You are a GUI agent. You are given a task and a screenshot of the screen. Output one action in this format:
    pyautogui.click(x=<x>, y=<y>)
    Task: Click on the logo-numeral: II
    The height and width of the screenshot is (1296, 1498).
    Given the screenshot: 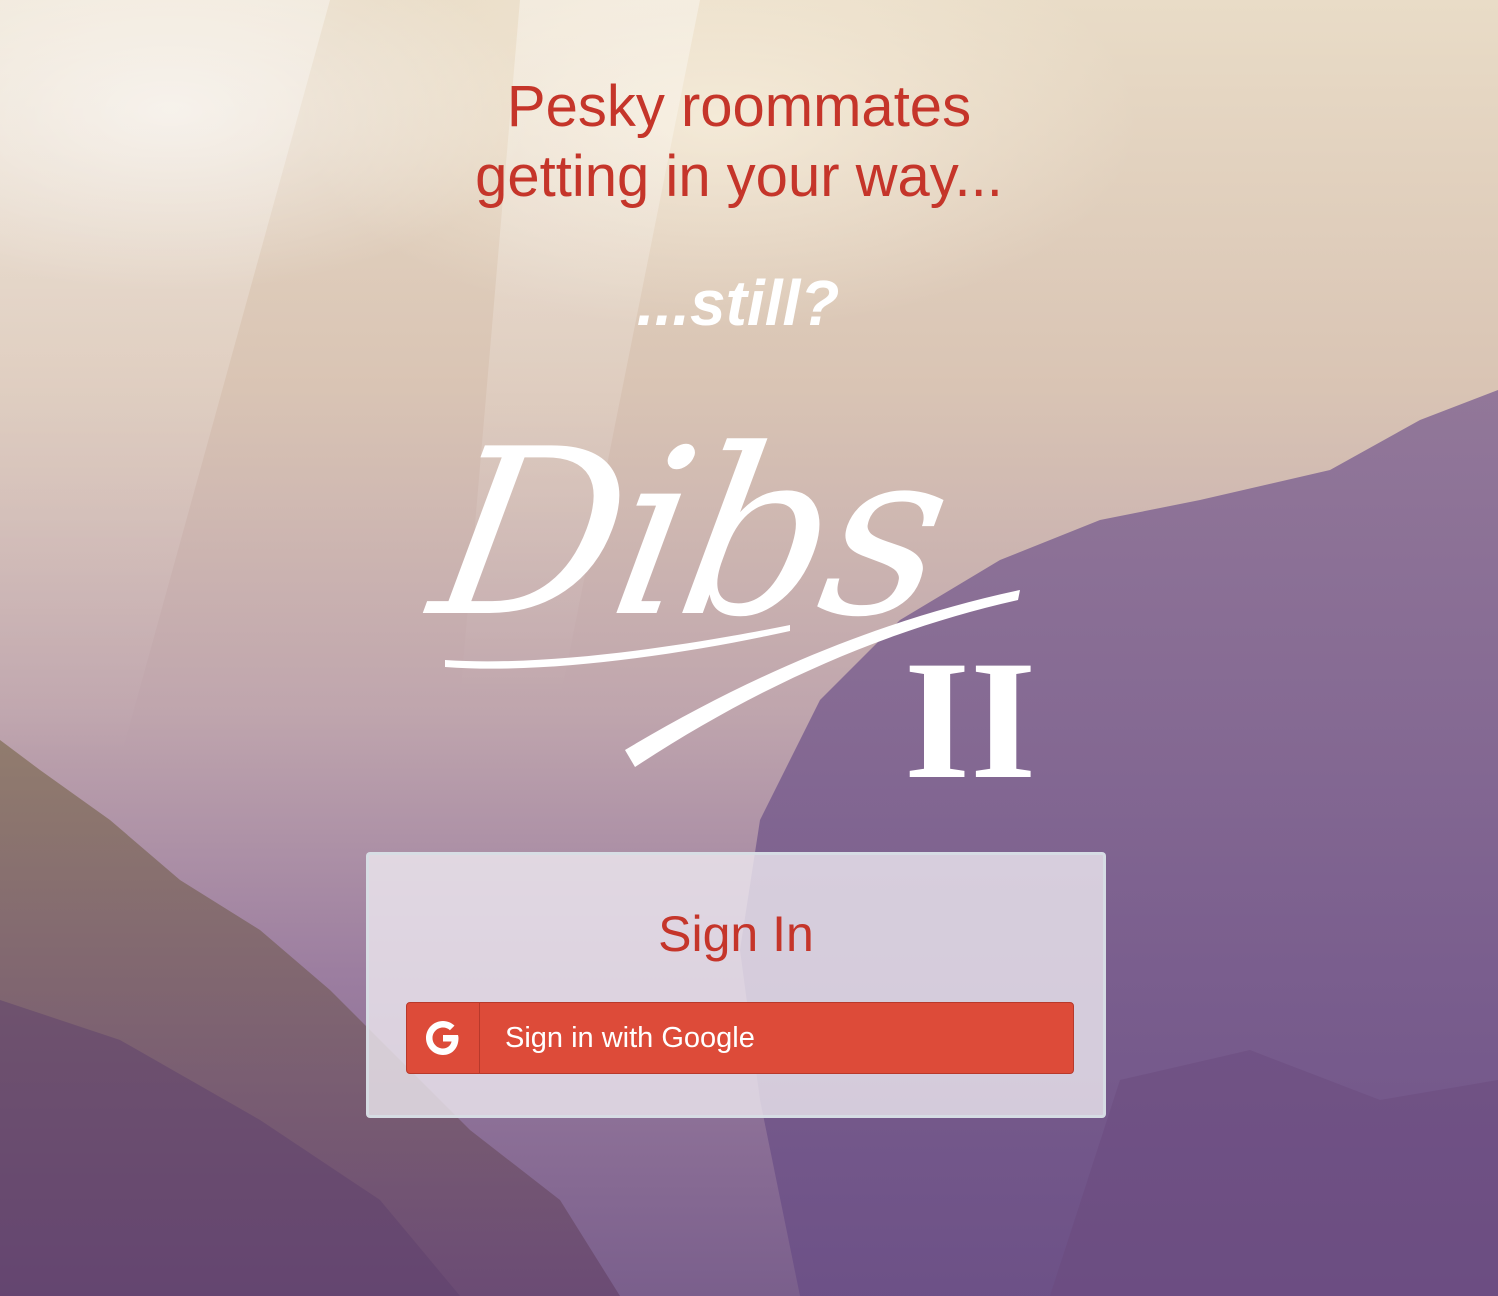 What is the action you would take?
    pyautogui.click(x=970, y=720)
    